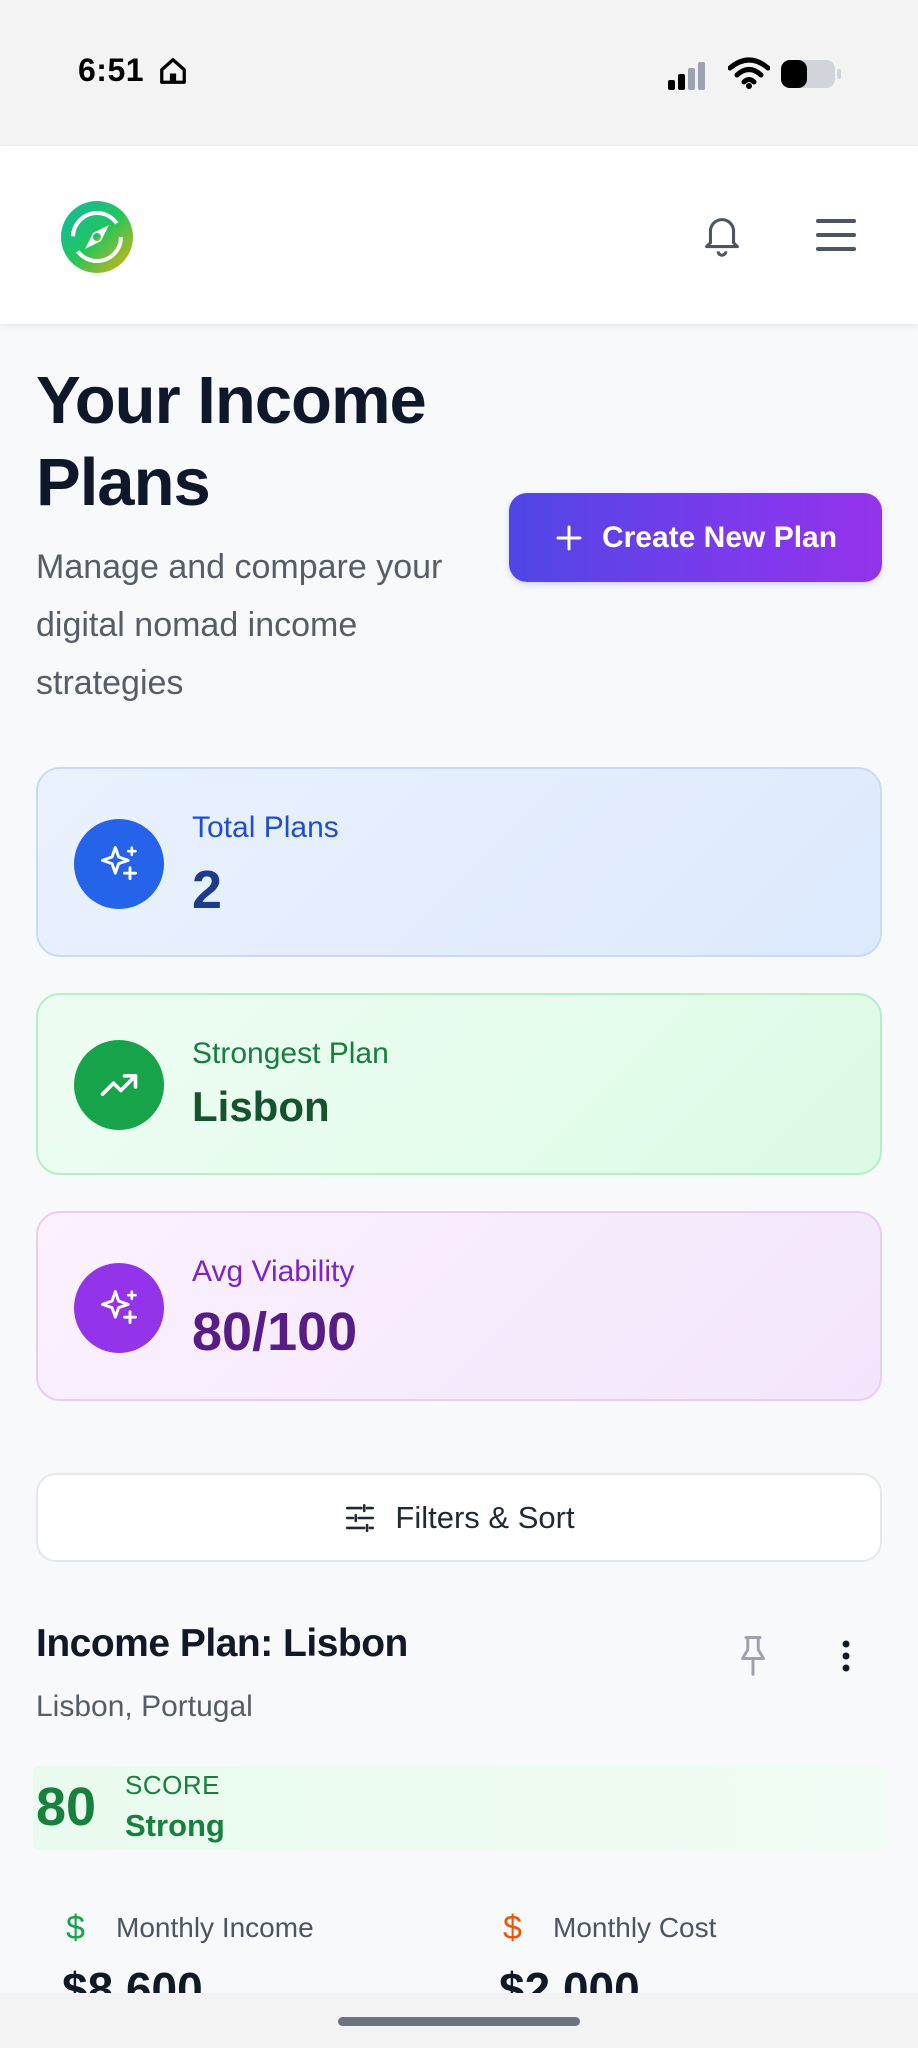 The width and height of the screenshot is (918, 2048). I want to click on strongest-plan-value: Lisbon, so click(261, 1106).